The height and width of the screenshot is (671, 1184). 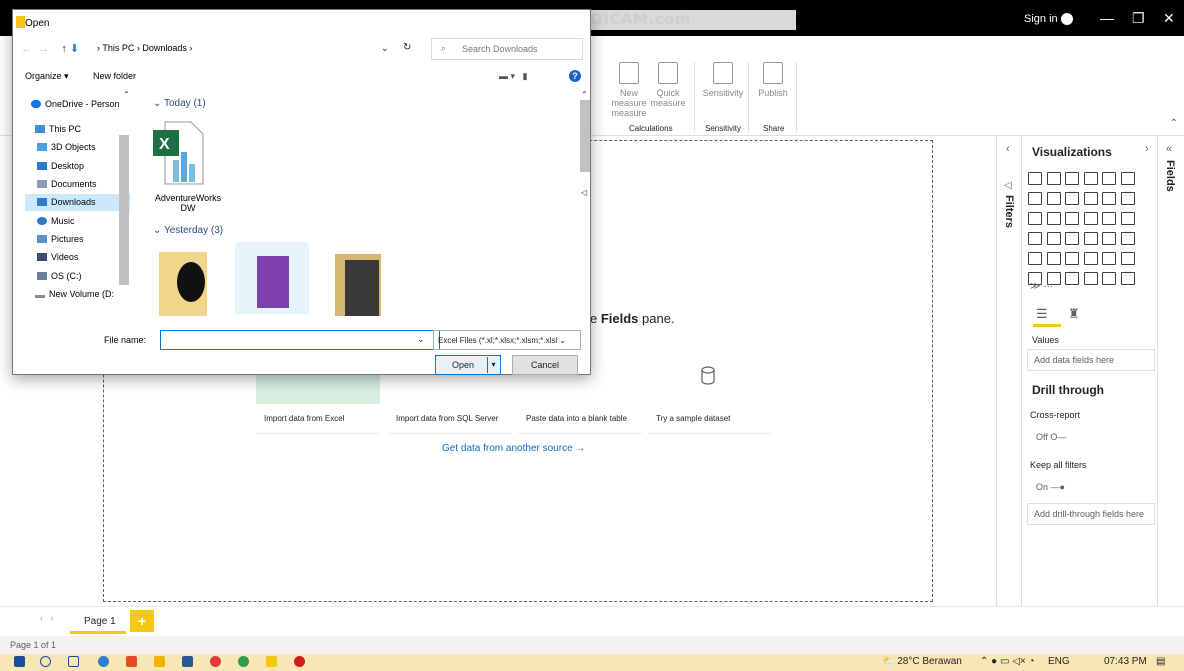 What do you see at coordinates (1072, 218) in the screenshot?
I see `scatter-icon` at bounding box center [1072, 218].